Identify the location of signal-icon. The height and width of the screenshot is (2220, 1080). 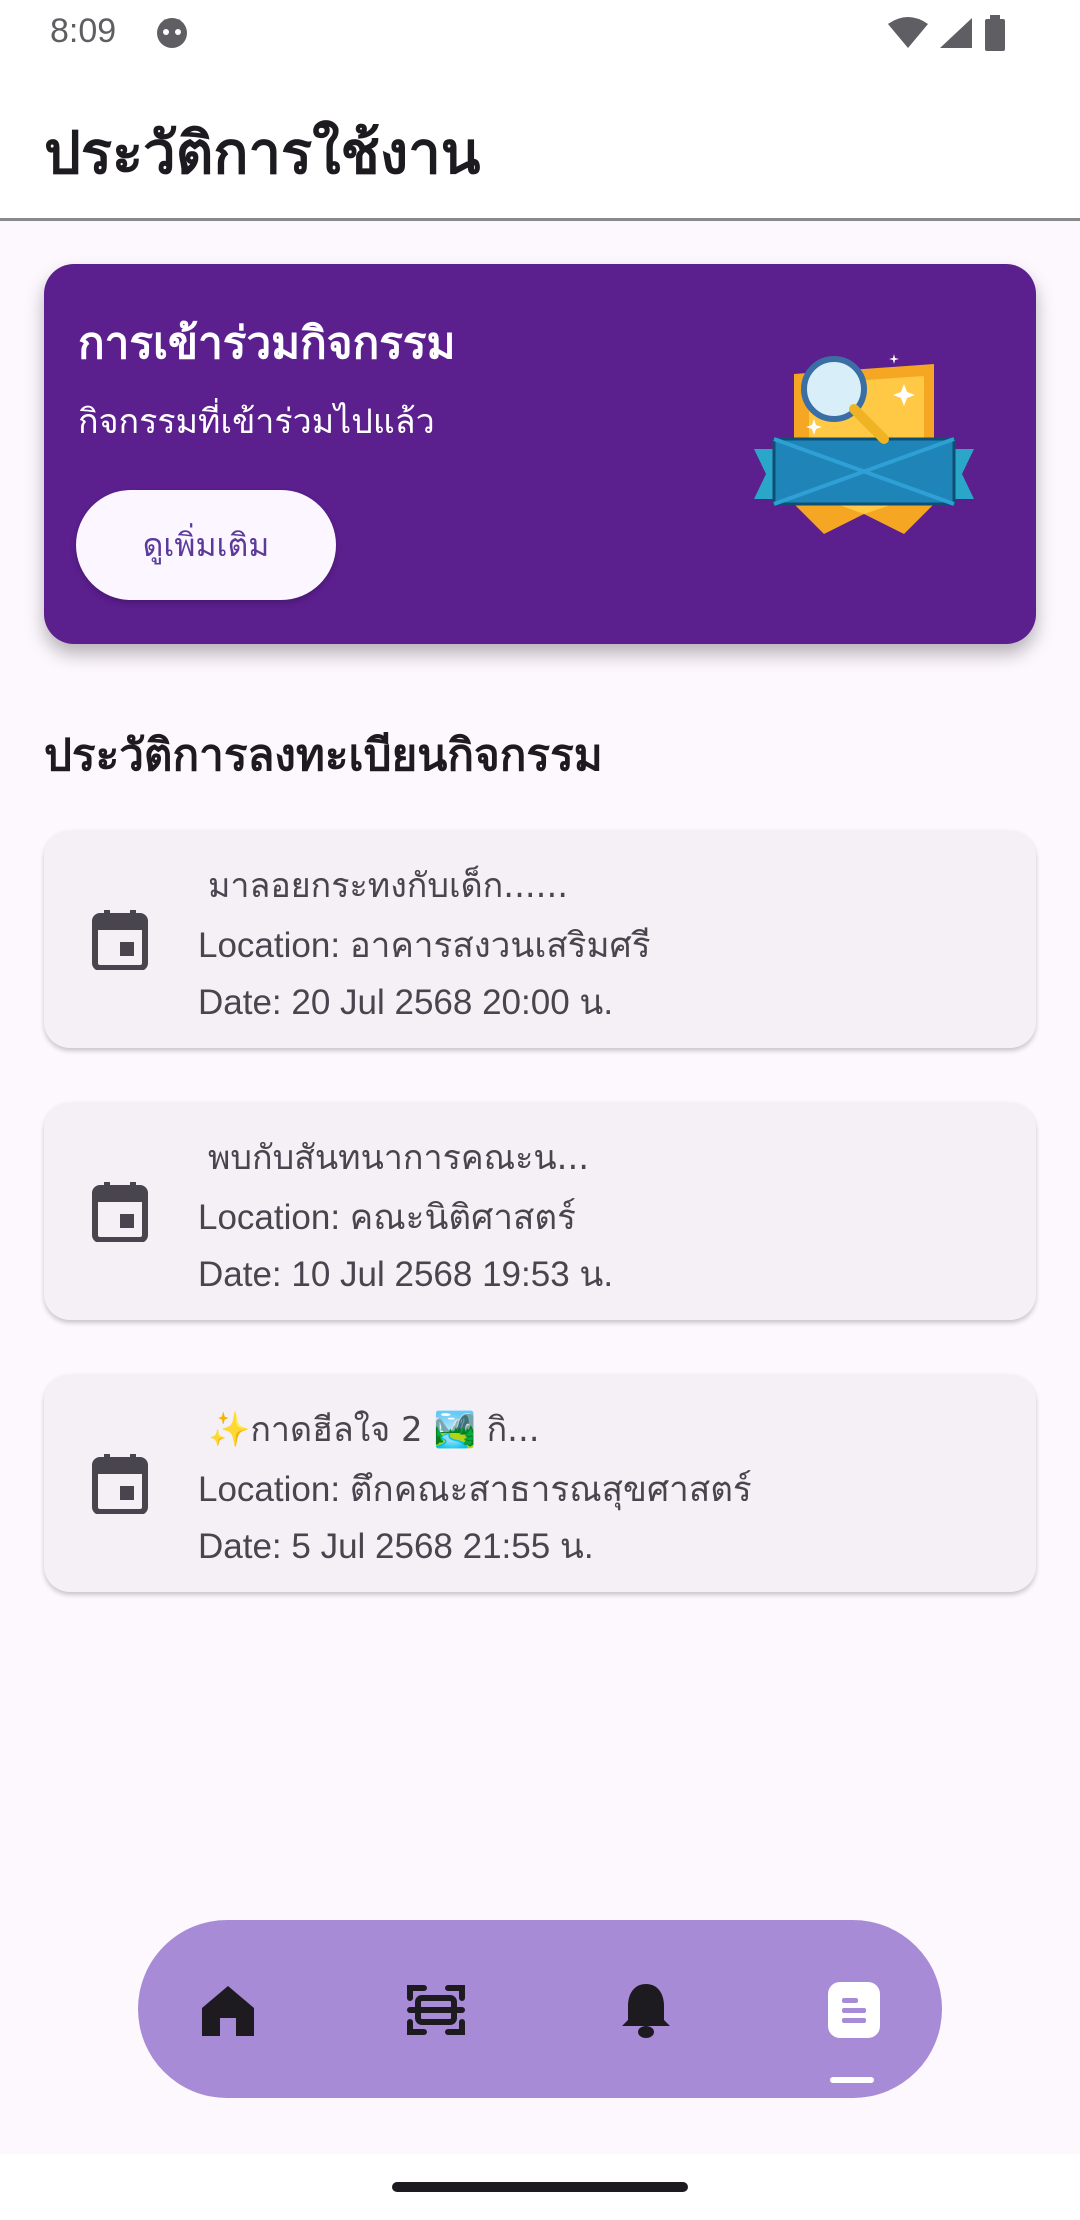
(956, 35).